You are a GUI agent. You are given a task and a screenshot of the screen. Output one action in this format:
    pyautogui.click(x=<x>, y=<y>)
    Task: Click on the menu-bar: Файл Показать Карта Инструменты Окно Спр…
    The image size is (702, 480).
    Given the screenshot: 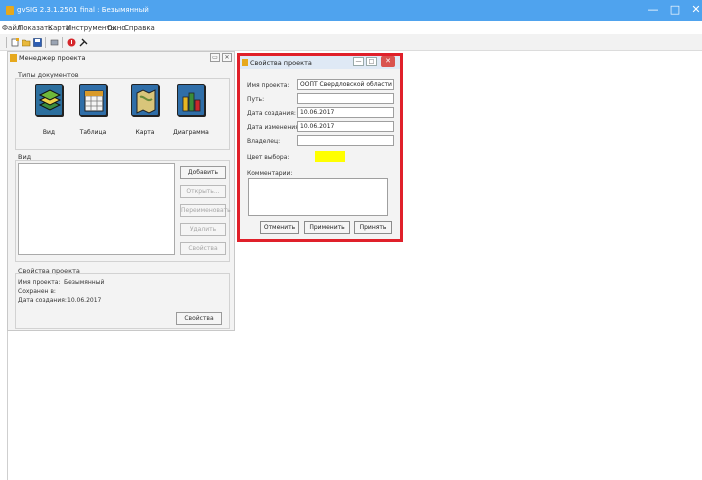 What is the action you would take?
    pyautogui.click(x=351, y=27)
    